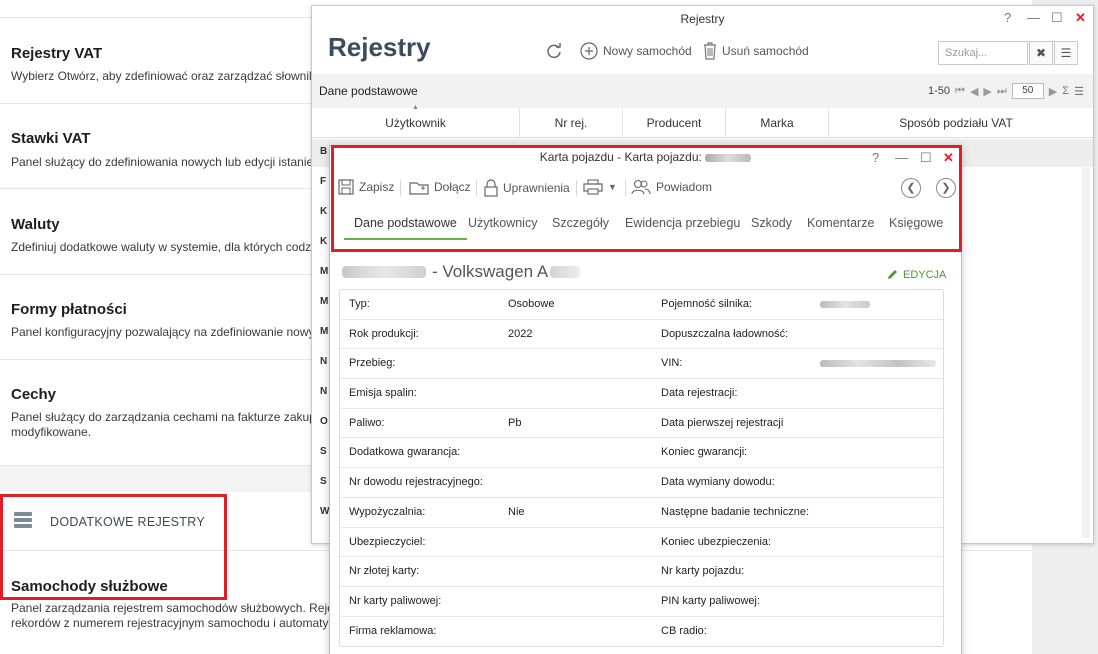 The height and width of the screenshot is (654, 1098). I want to click on redacted-model, so click(565, 272).